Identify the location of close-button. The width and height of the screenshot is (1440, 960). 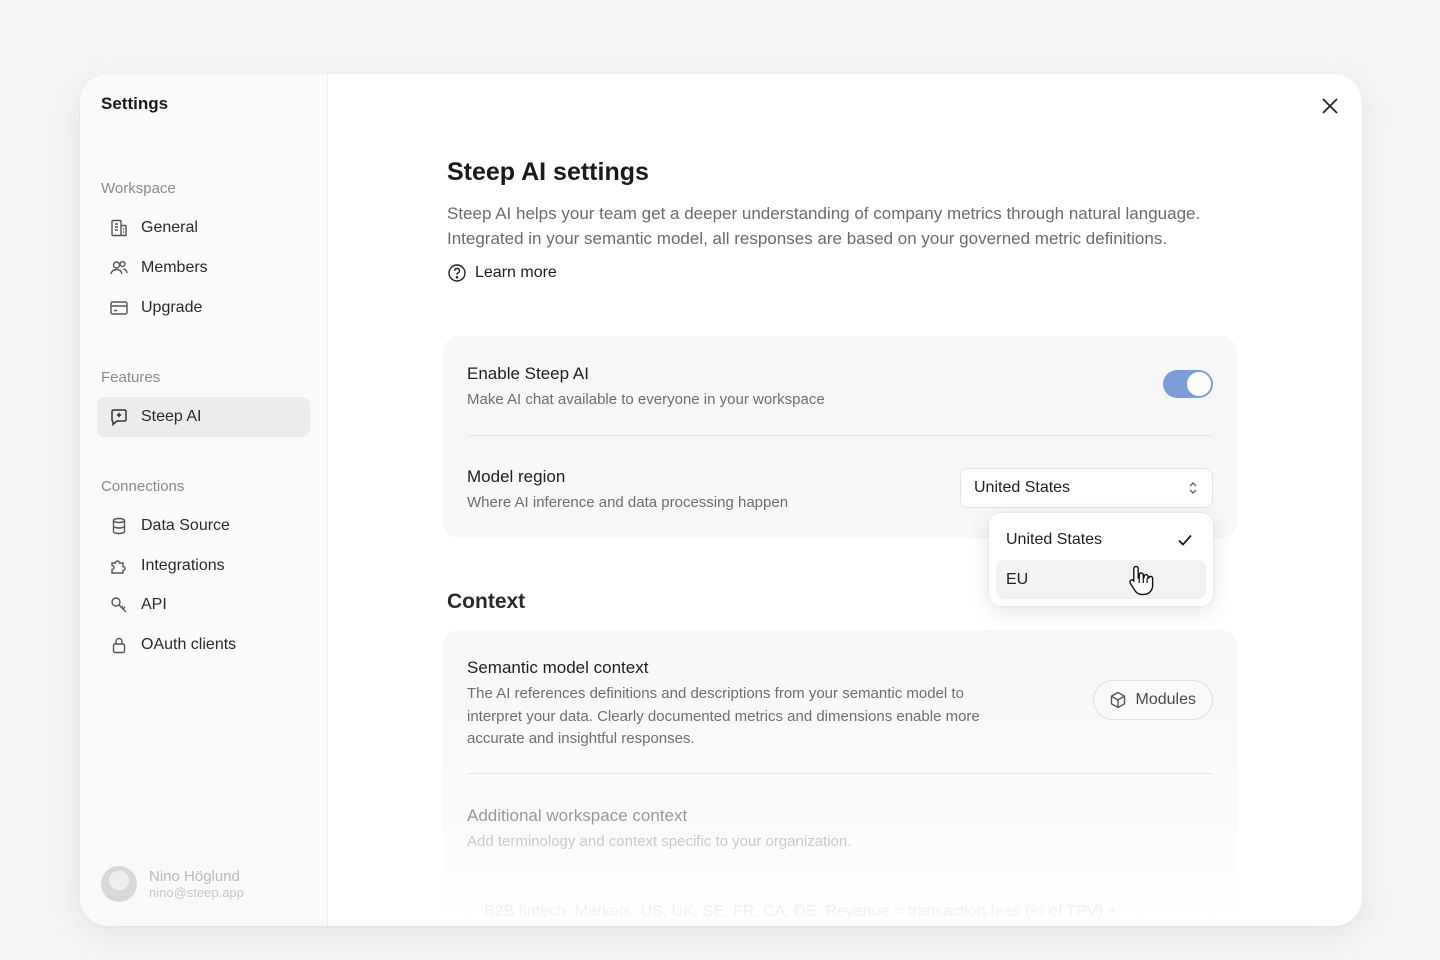
(1330, 106).